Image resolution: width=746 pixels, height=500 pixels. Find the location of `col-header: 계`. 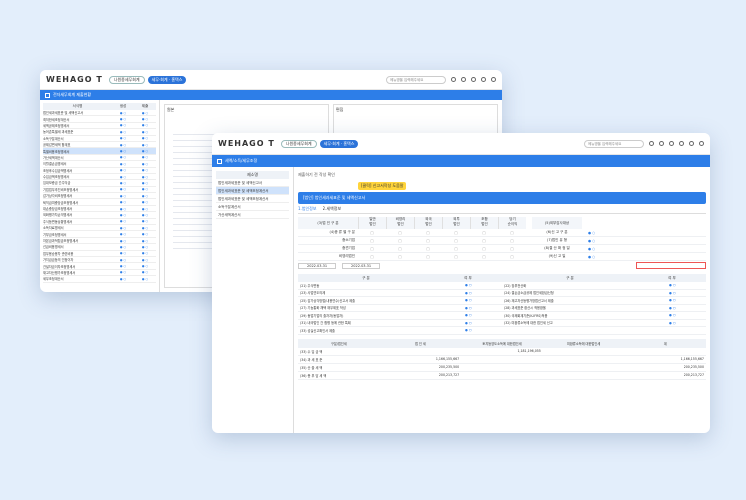

col-header: 계 is located at coordinates (665, 343).